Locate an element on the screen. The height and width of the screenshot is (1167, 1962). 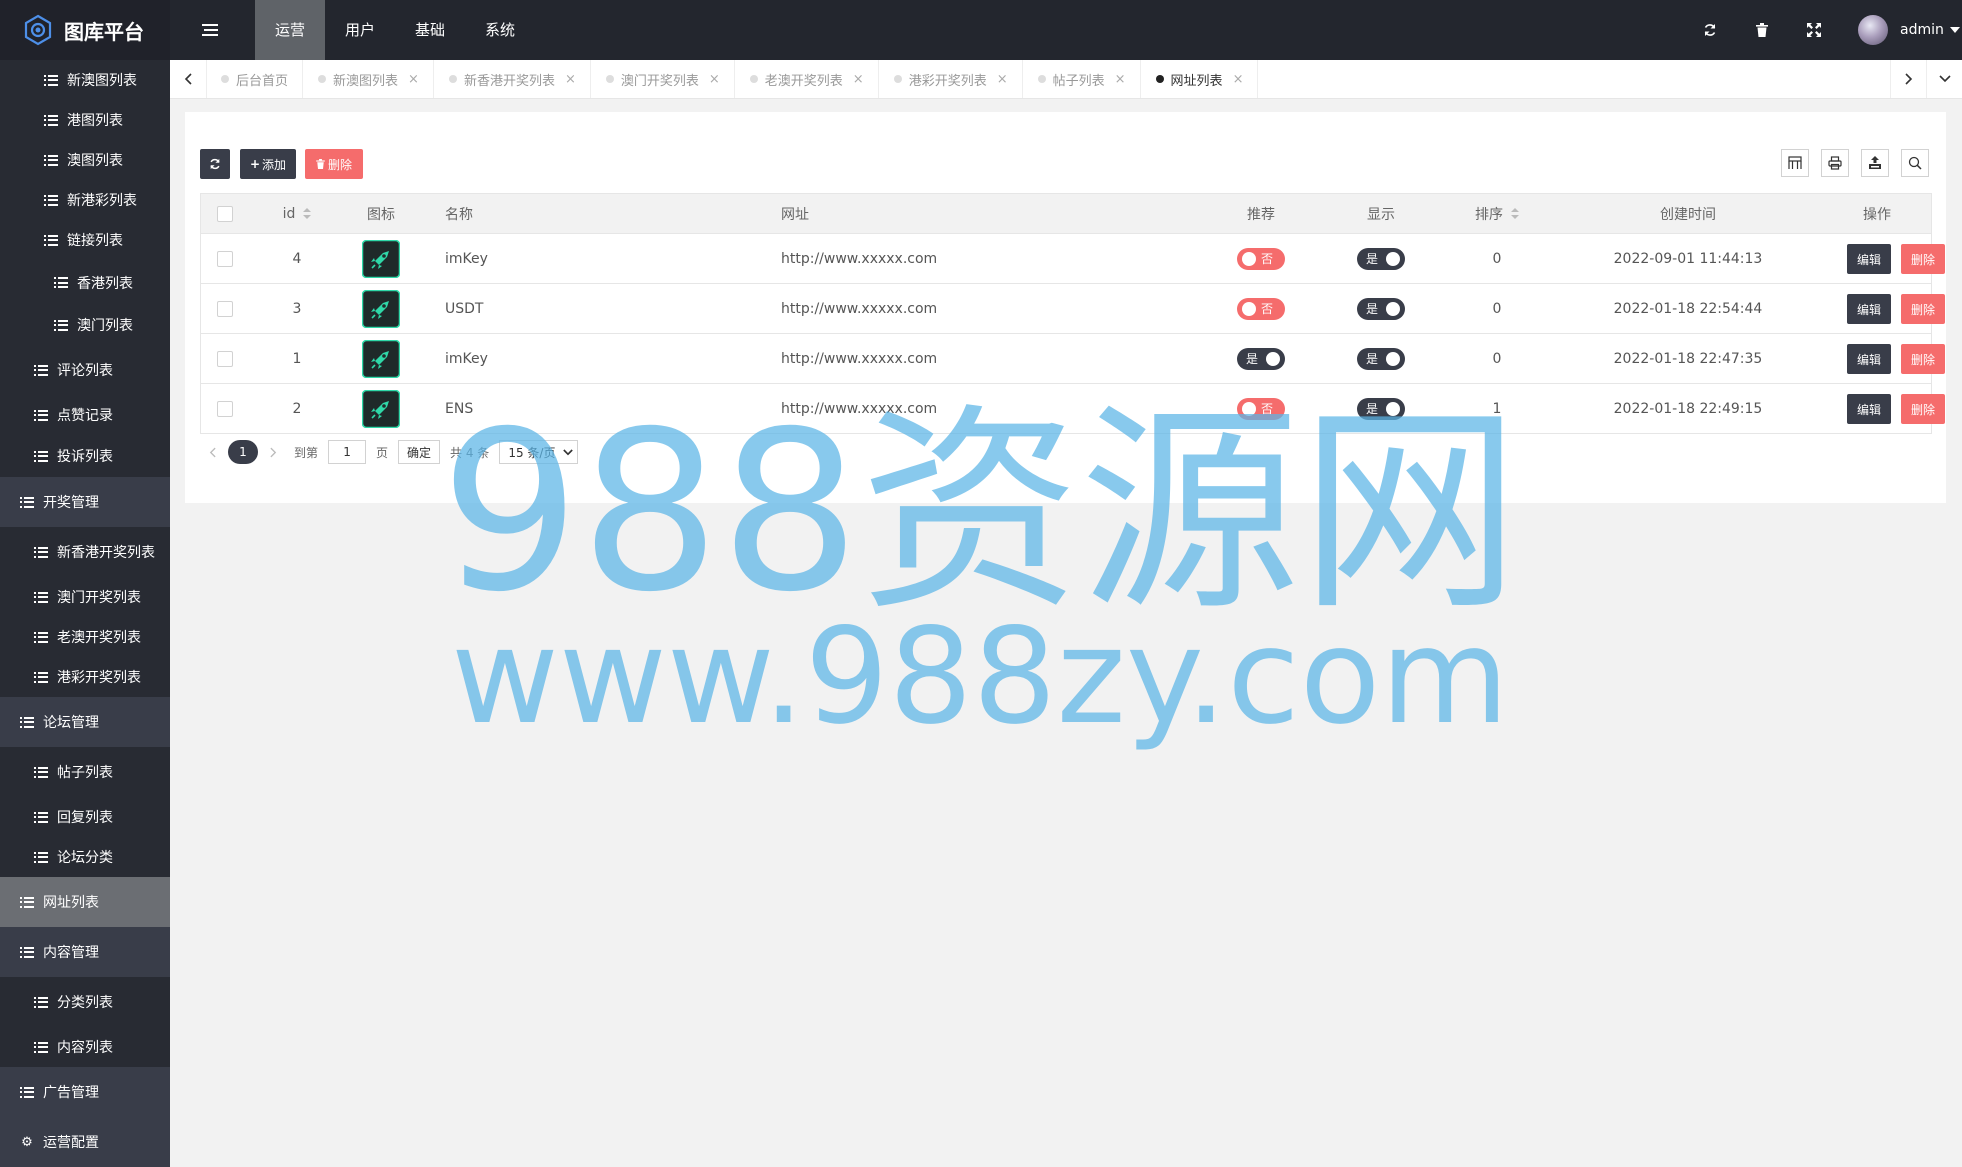
sidebar-item-url-list: 网址列表 is located at coordinates (85, 902).